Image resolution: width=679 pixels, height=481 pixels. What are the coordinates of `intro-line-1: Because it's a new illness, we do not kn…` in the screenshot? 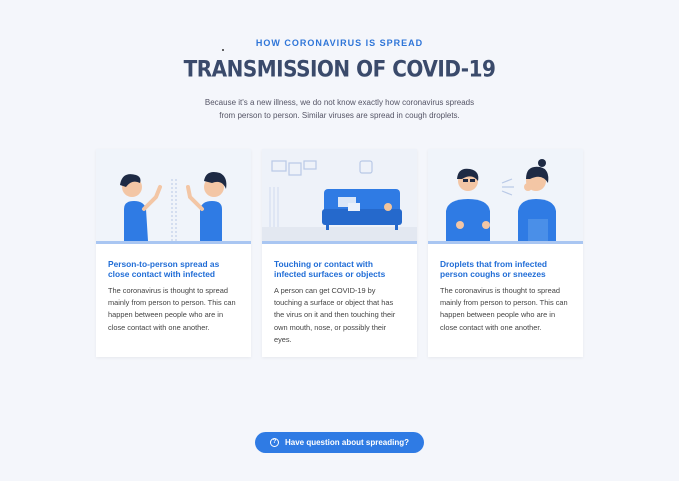 It's located at (339, 102).